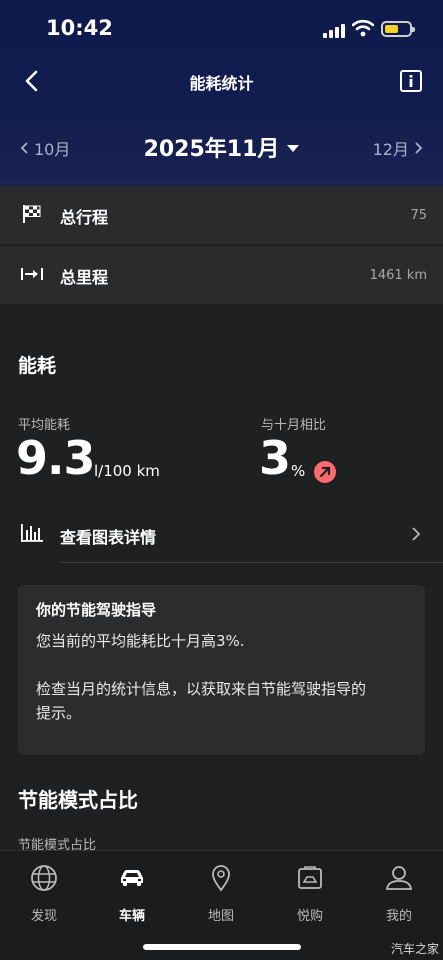 This screenshot has width=443, height=960. Describe the element at coordinates (298, 471) in the screenshot. I see `compare-unit: %` at that location.